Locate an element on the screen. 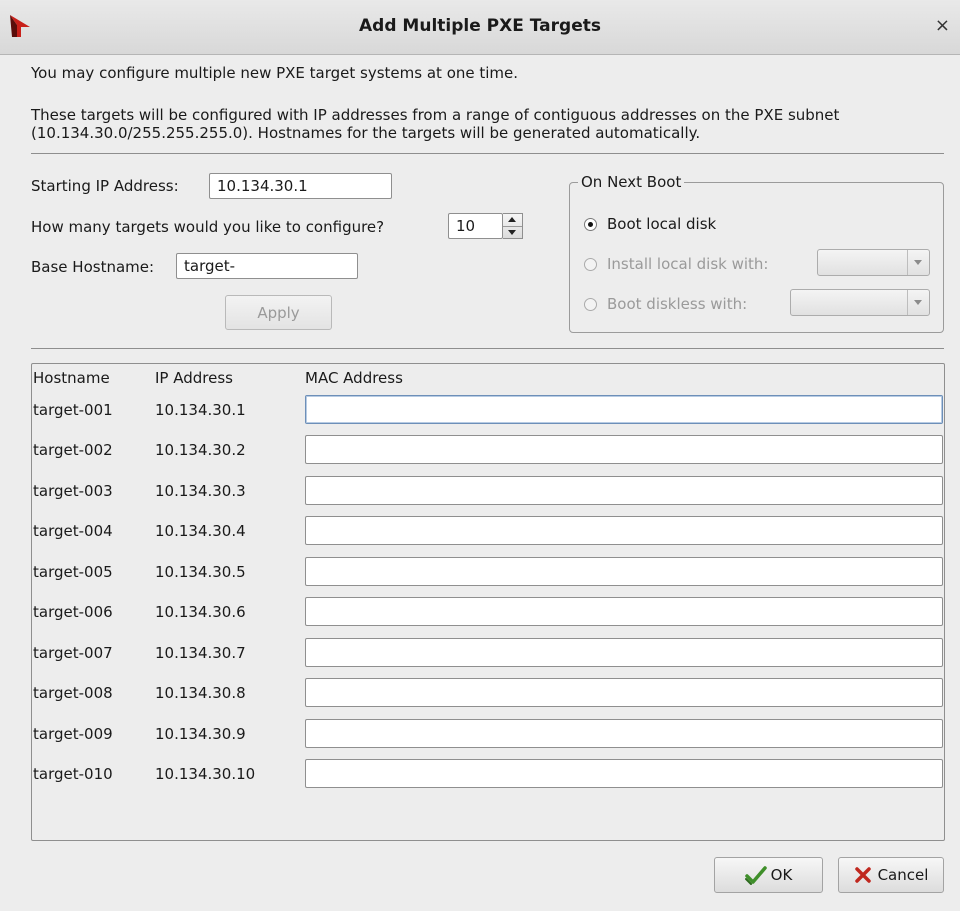  table-row: target-007 10.134.30.7 is located at coordinates (487, 653).